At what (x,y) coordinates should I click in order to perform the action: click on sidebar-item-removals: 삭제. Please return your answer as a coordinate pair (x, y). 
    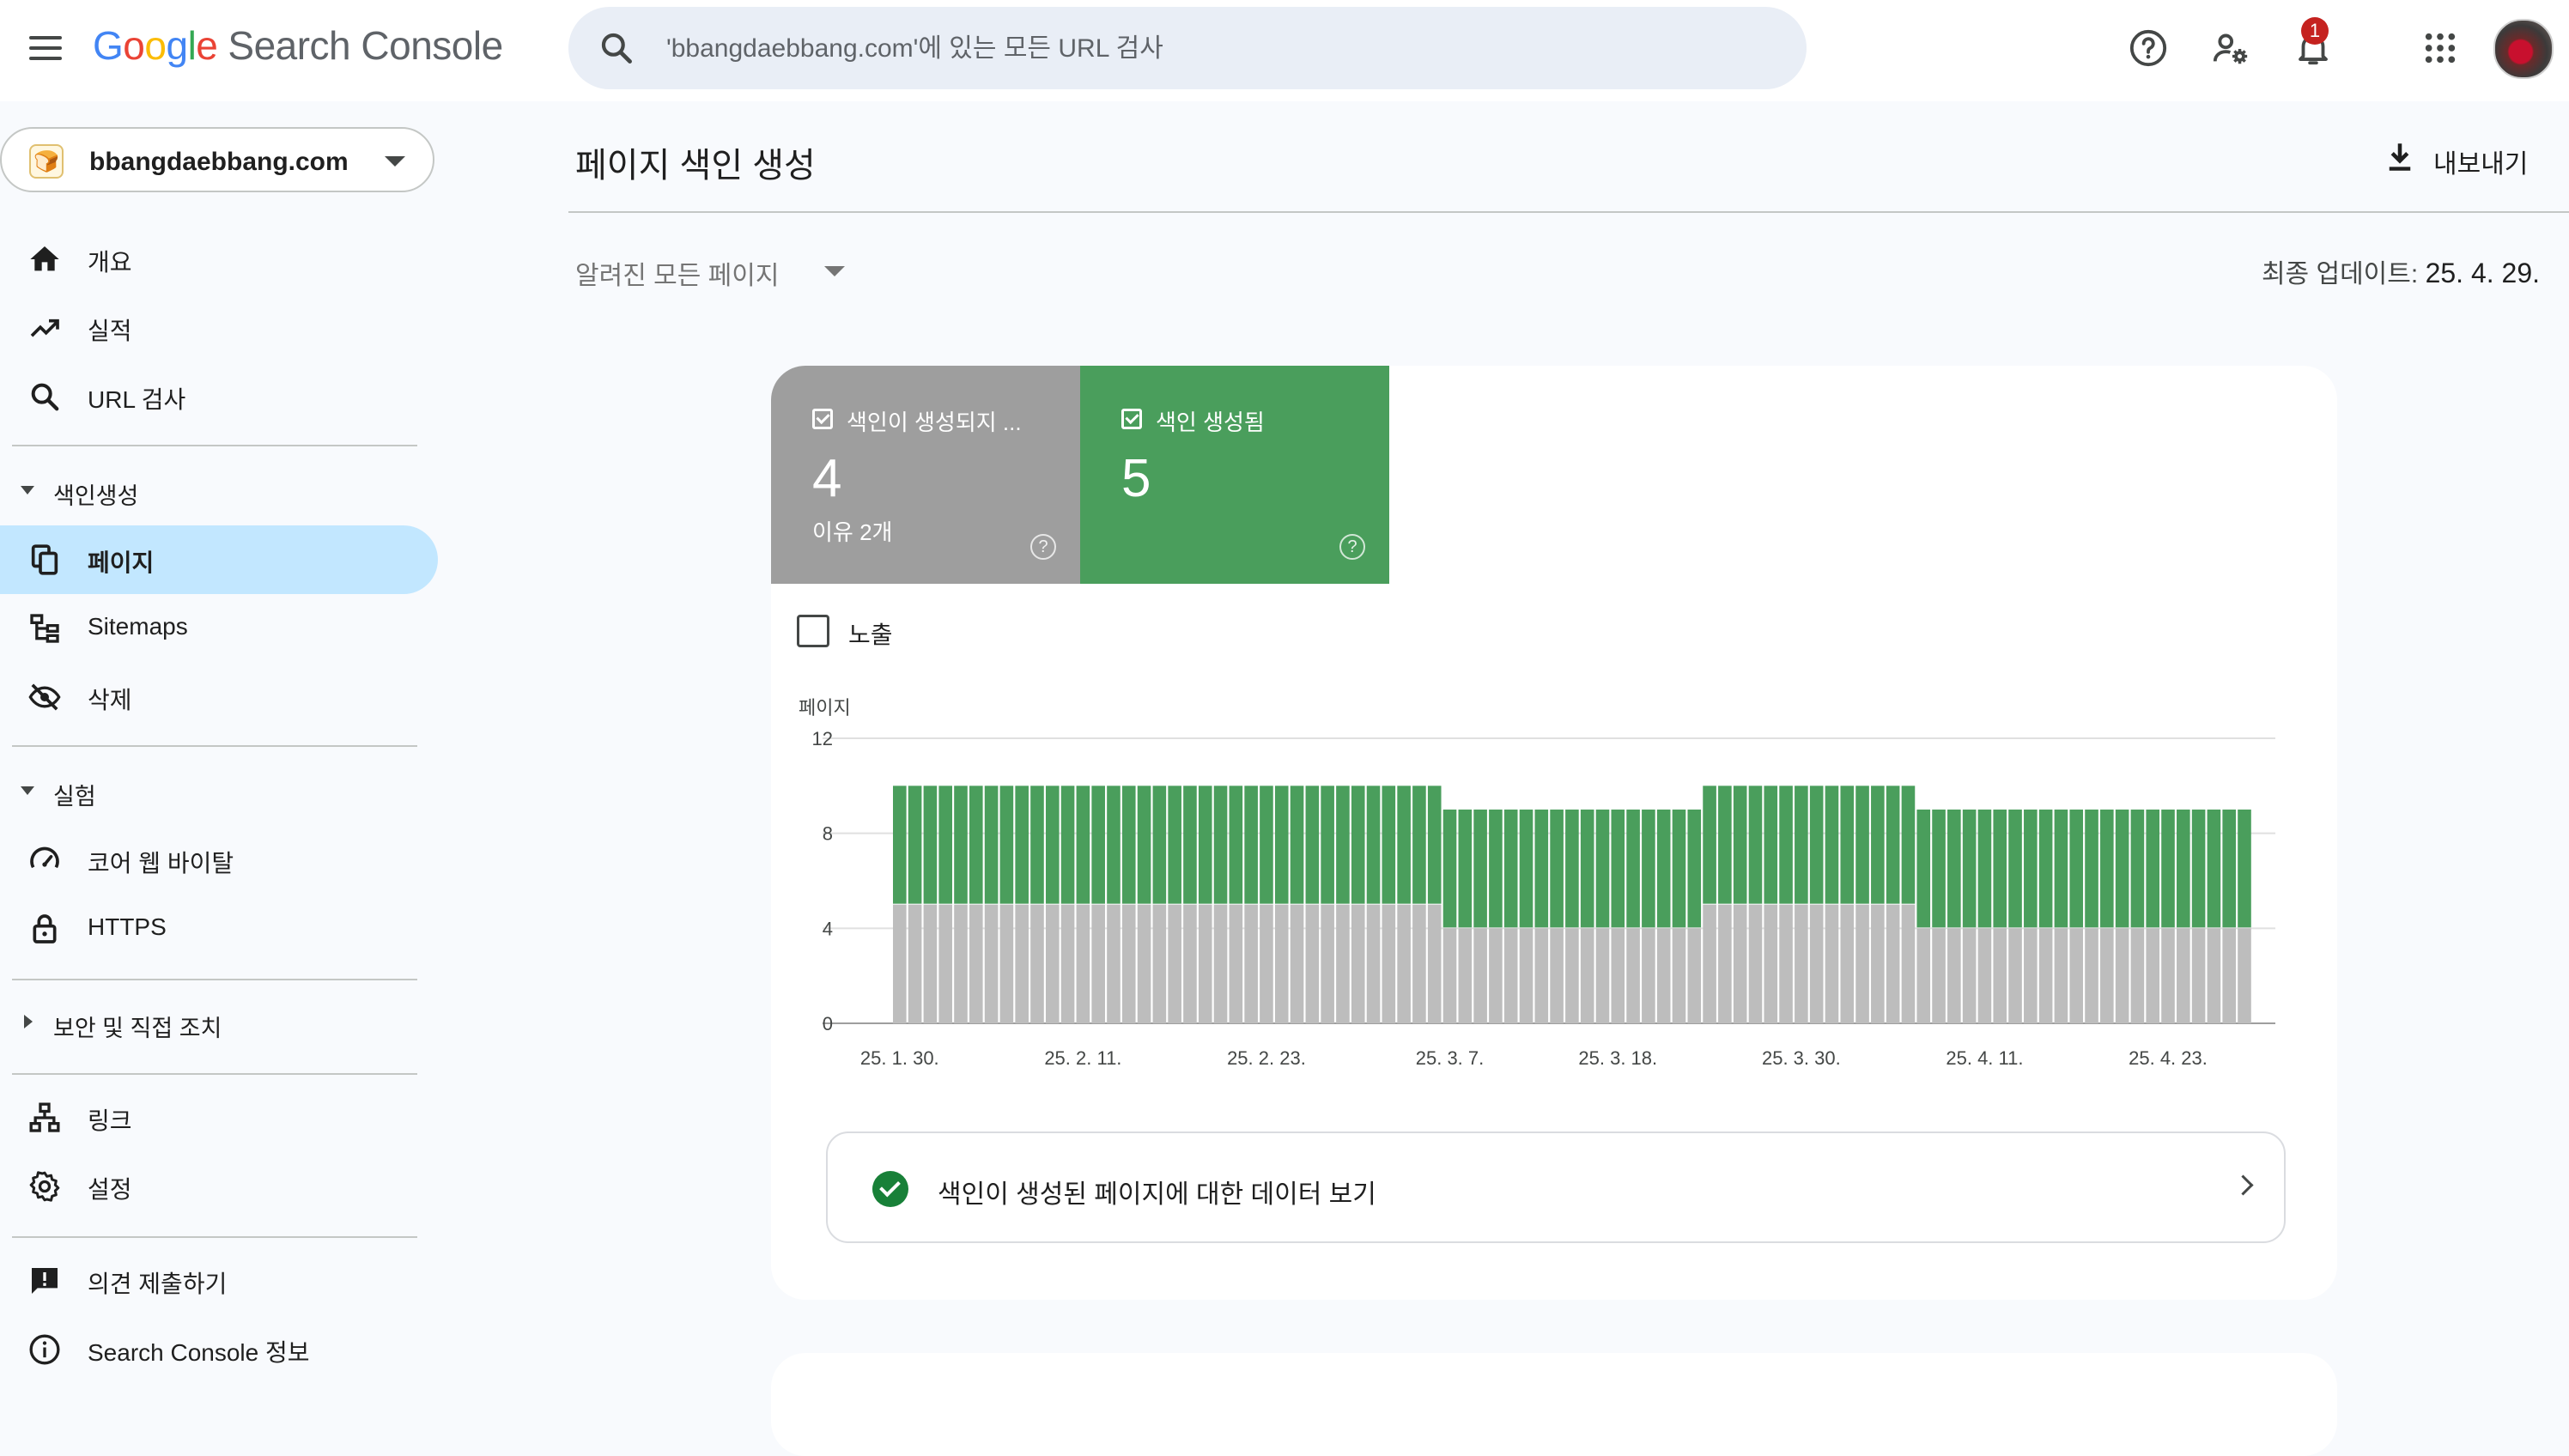
    Looking at the image, I should click on (219, 697).